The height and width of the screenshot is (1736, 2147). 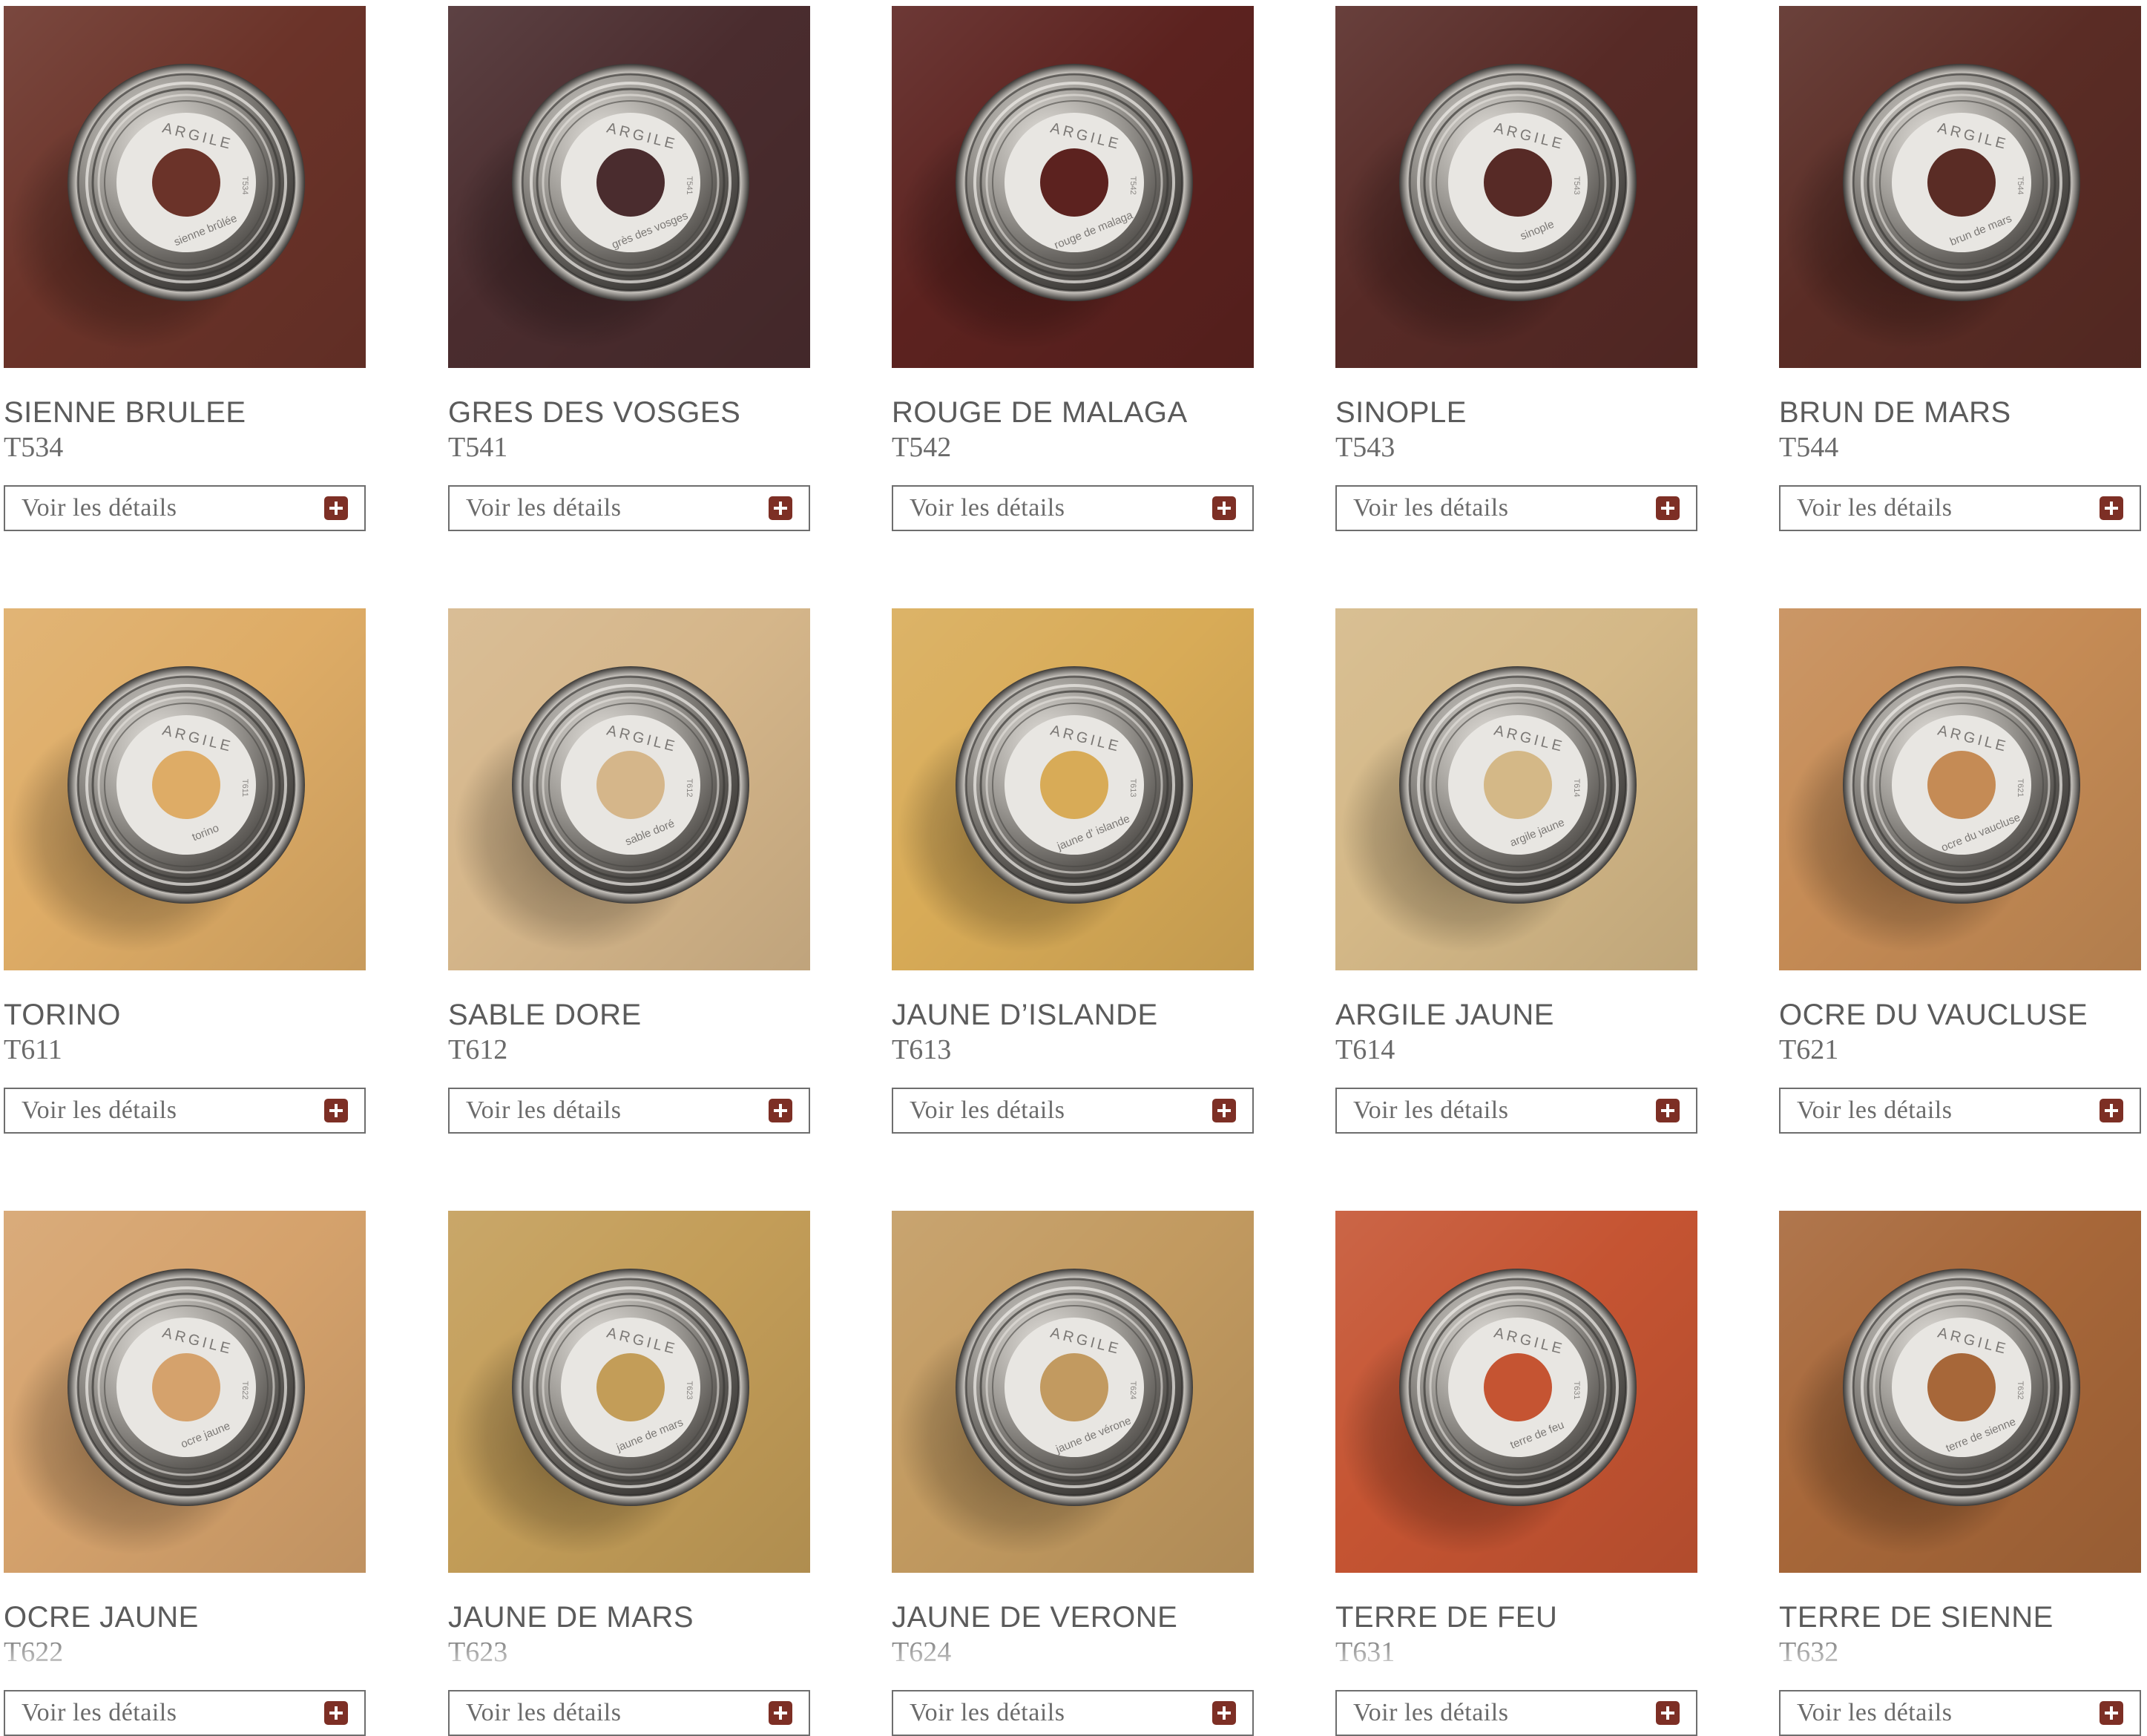 What do you see at coordinates (630, 1388) in the screenshot?
I see `paint-can-icon: ARGILE jaune de mars T623` at bounding box center [630, 1388].